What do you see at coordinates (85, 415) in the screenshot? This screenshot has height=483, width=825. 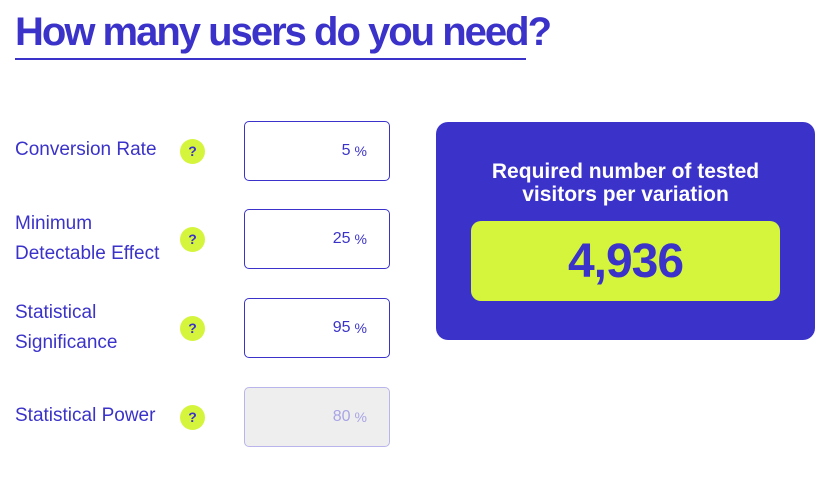 I see `statistical-power-label-text: Statistical Power` at bounding box center [85, 415].